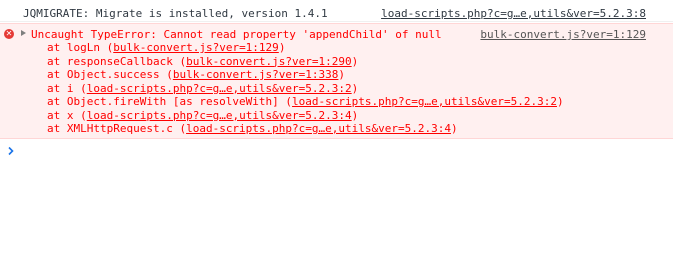  What do you see at coordinates (305, 48) in the screenshot?
I see `stack-frame: at logLn (bulk-convert.js?ver=1:129)` at bounding box center [305, 48].